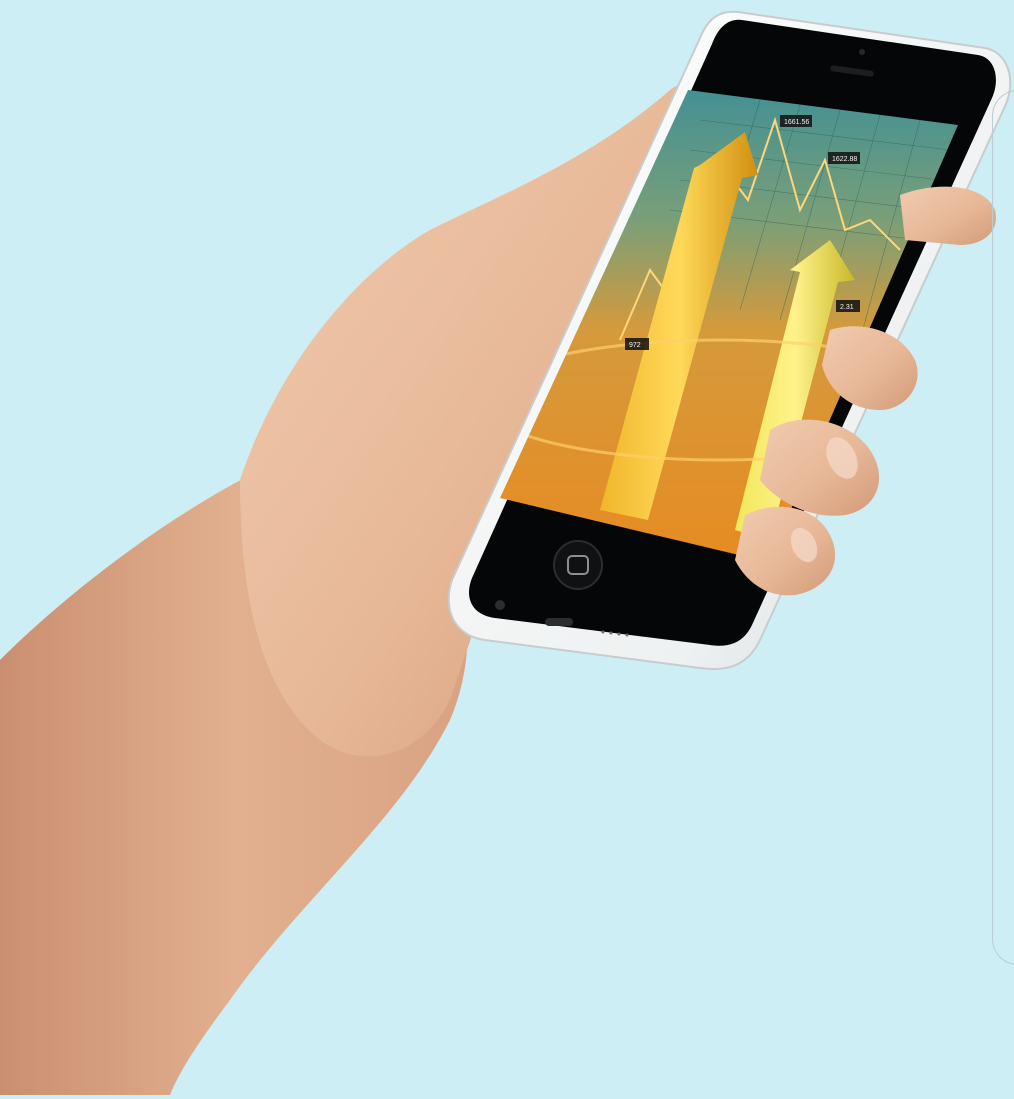  I want to click on screen-label-right: 1622.88, so click(844, 159).